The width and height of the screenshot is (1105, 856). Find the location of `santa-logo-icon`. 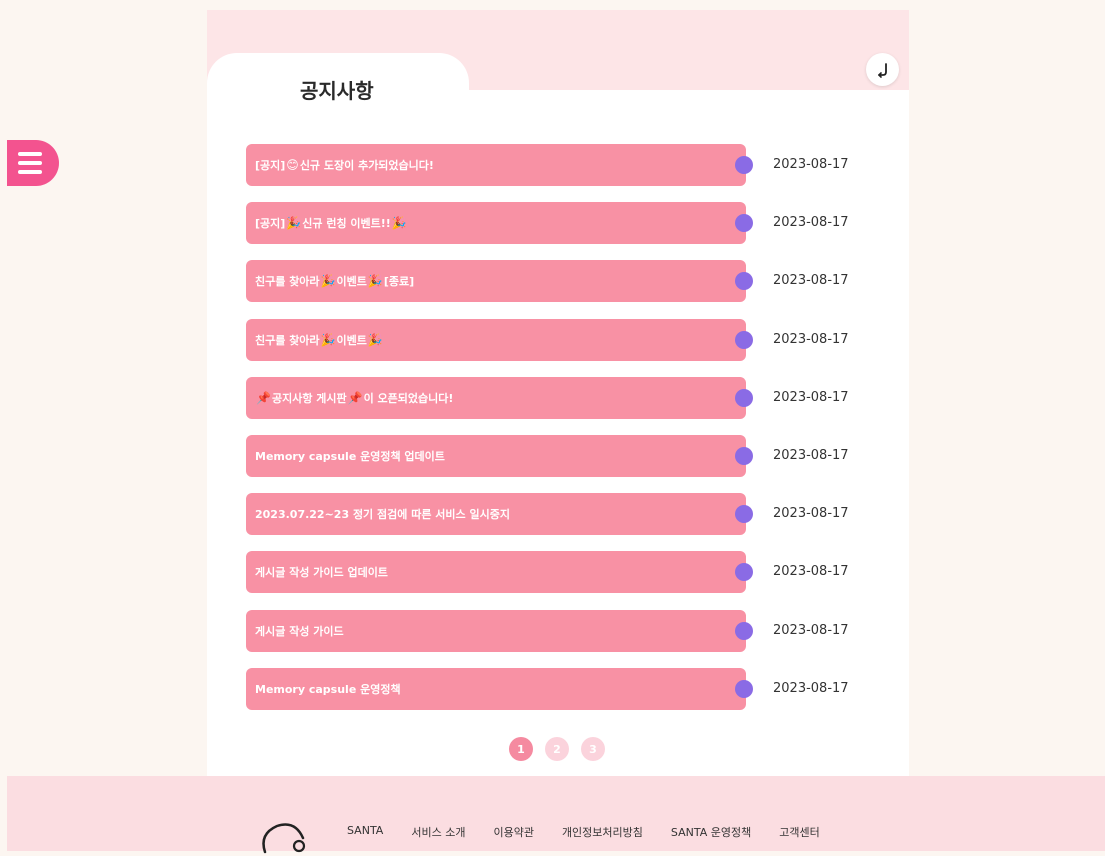

santa-logo-icon is located at coordinates (287, 836).